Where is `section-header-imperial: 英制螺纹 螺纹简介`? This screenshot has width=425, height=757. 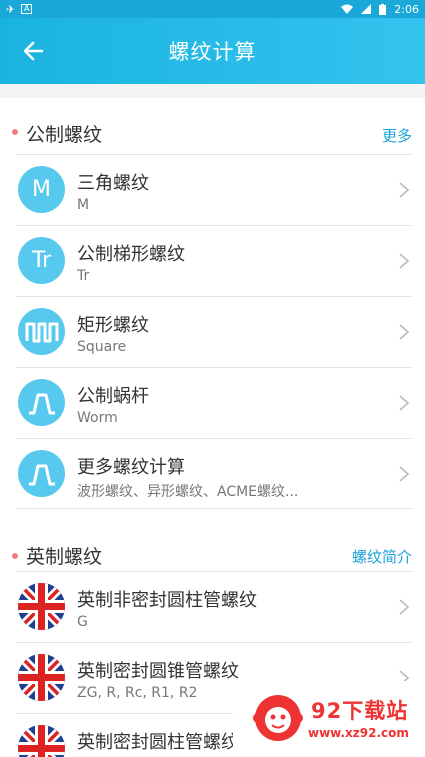
section-header-imperial: 英制螺纹 螺纹简介 is located at coordinates (212, 546).